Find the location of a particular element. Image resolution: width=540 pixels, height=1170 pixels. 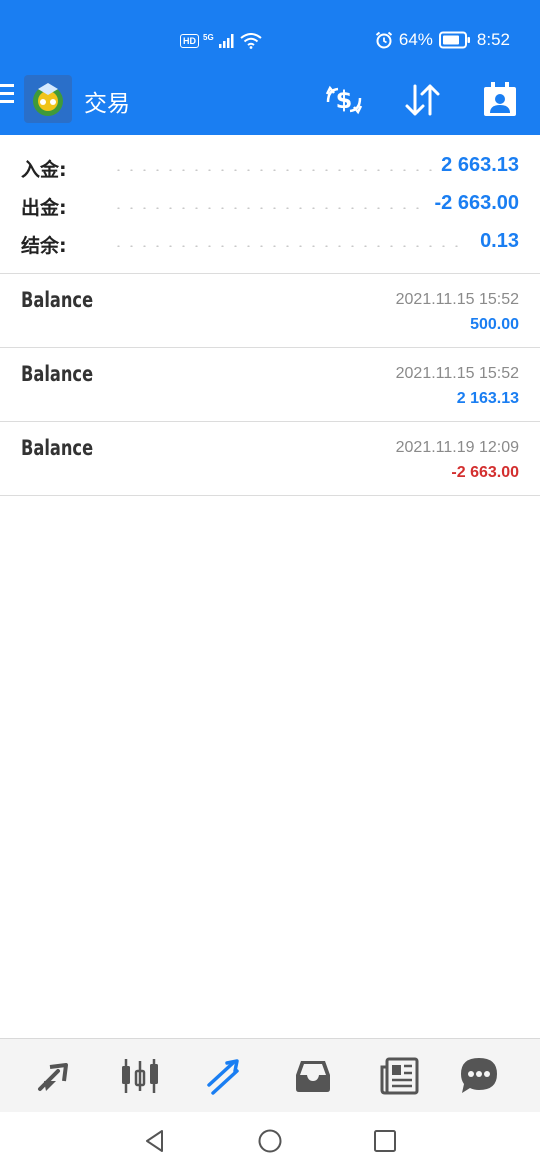

history-icon is located at coordinates (313, 1076).